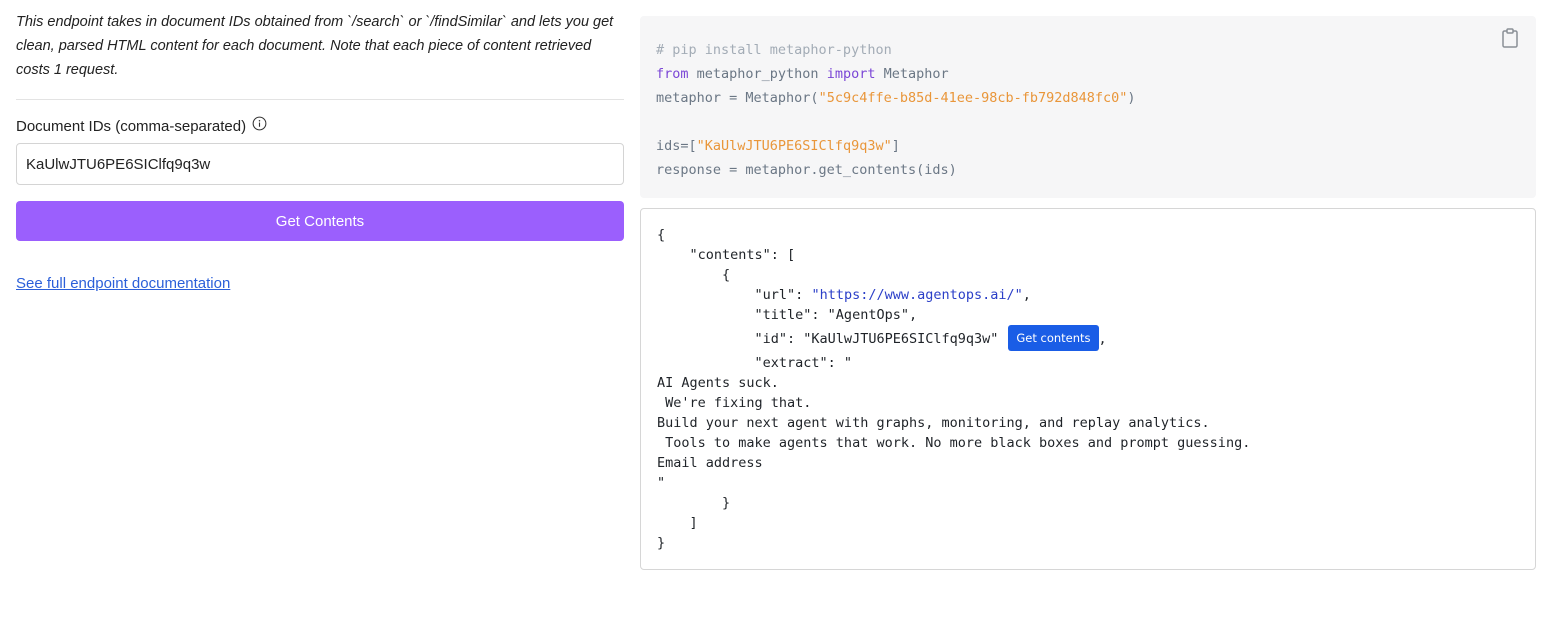 This screenshot has width=1554, height=634. What do you see at coordinates (1510, 38) in the screenshot?
I see `clipboard-icon` at bounding box center [1510, 38].